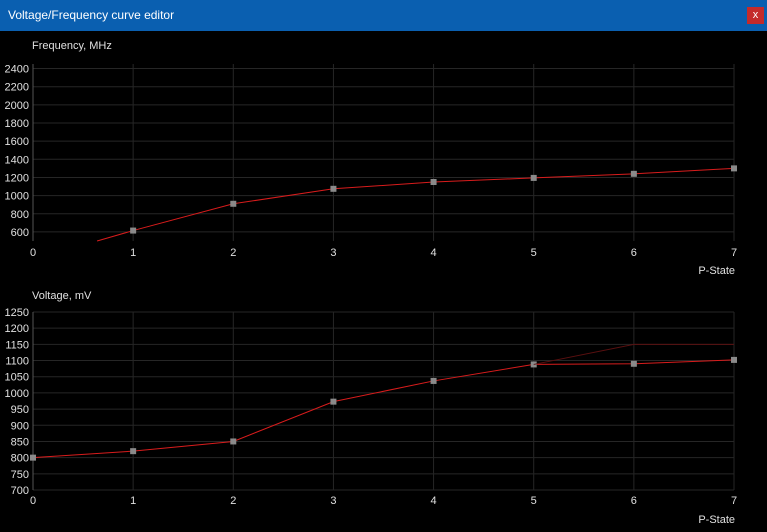 This screenshot has width=767, height=532. I want to click on y-tick-label: 2000, so click(17, 106).